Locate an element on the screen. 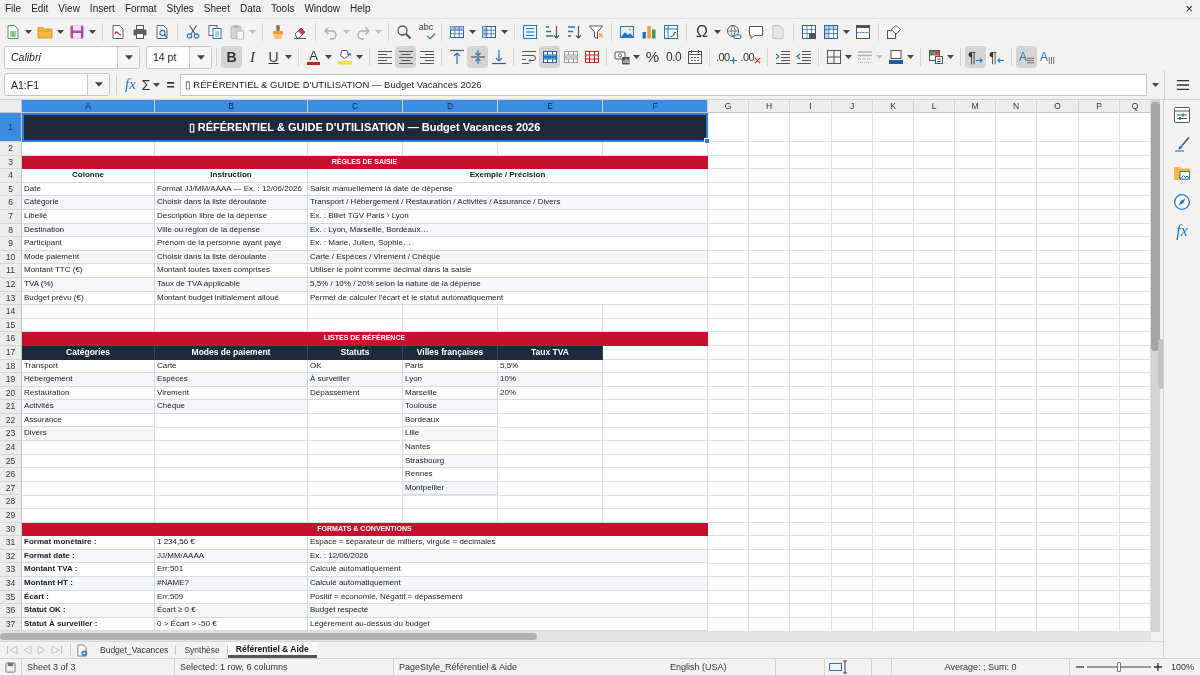 This screenshot has height=675, width=1200. left-to-right-button: ¶ is located at coordinates (975, 57).